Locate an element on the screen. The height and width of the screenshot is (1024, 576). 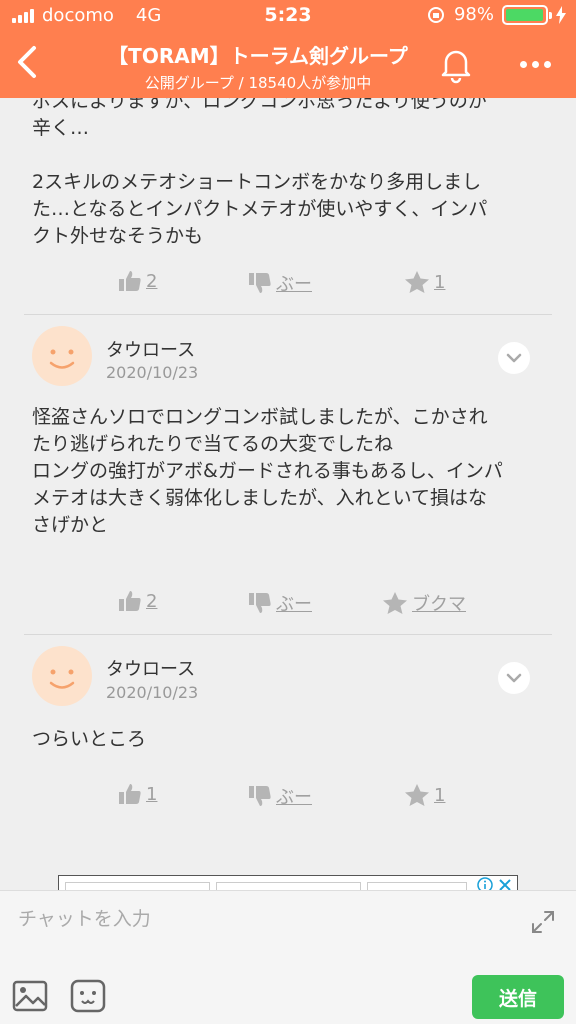
post-reactions: 1 ぶー 1 is located at coordinates (288, 798).